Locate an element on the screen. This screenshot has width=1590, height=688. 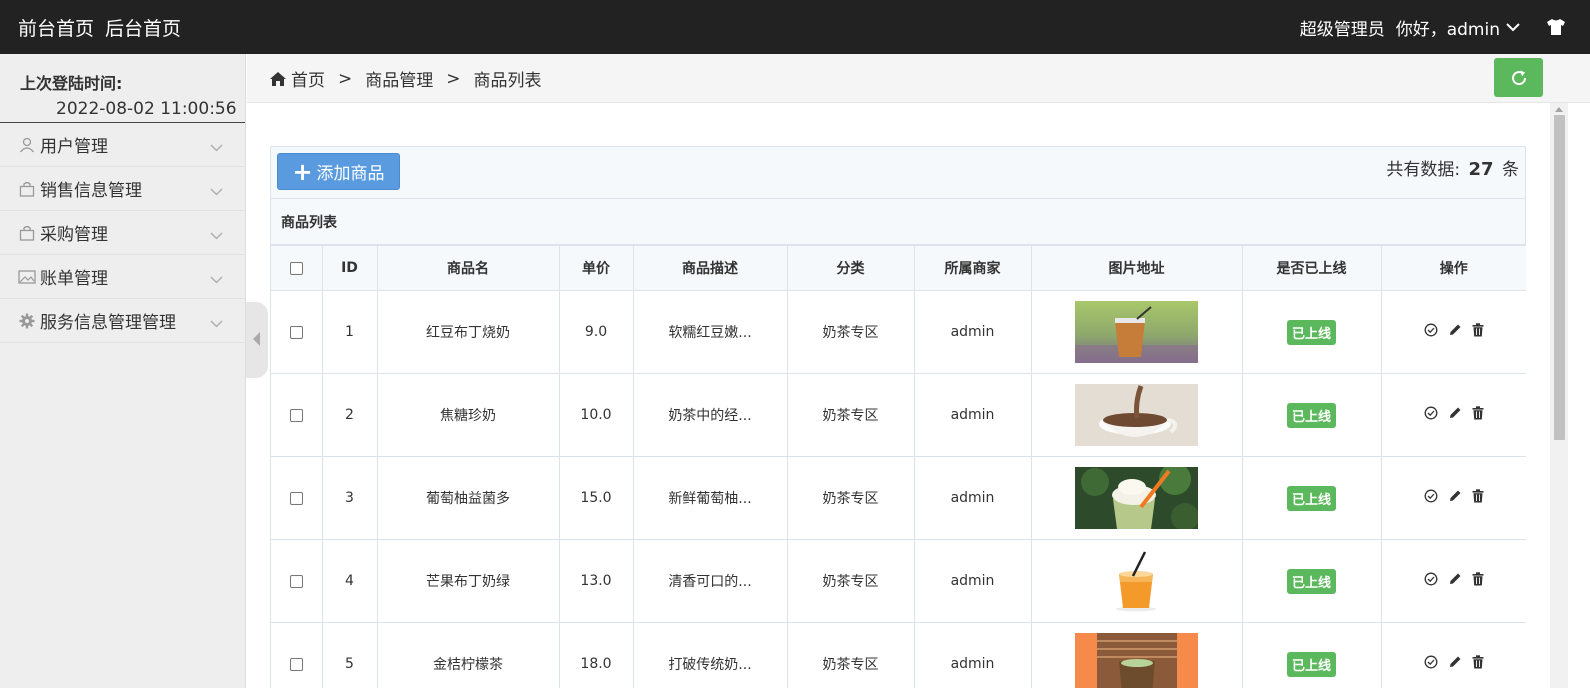
breadcrumb-home: 首页 is located at coordinates (308, 78).